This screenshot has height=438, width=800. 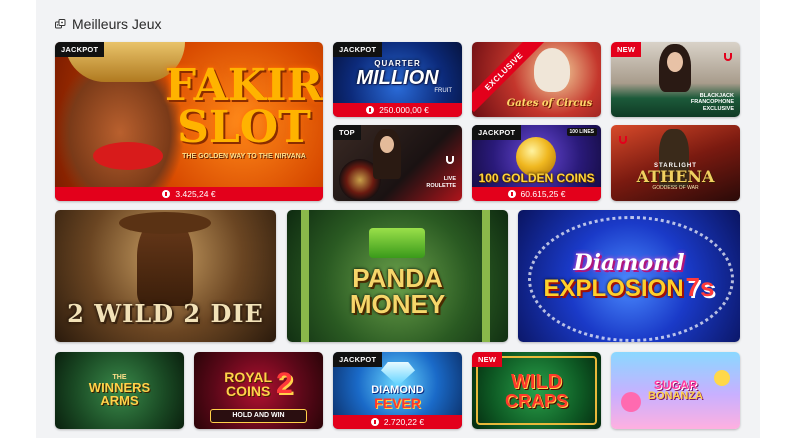 What do you see at coordinates (443, 91) in the screenshot?
I see `game-title-sub: FRUIT` at bounding box center [443, 91].